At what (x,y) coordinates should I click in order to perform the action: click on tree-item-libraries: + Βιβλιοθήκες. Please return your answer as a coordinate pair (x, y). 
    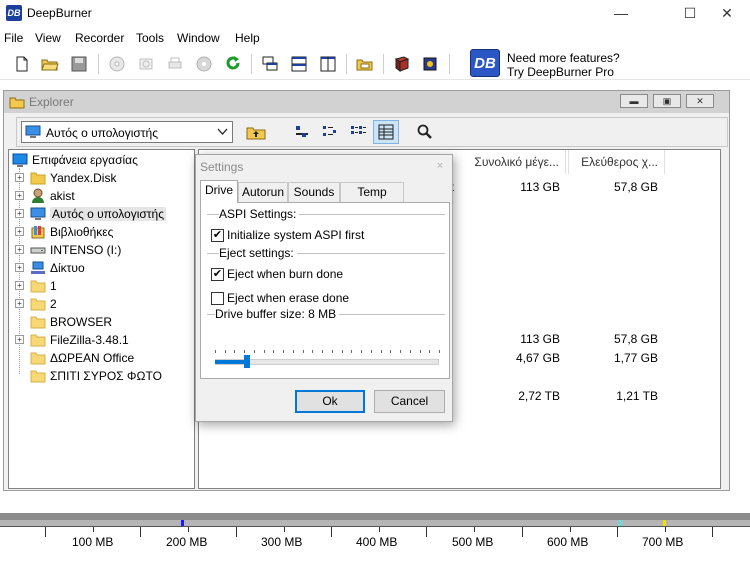
    Looking at the image, I should click on (101, 232).